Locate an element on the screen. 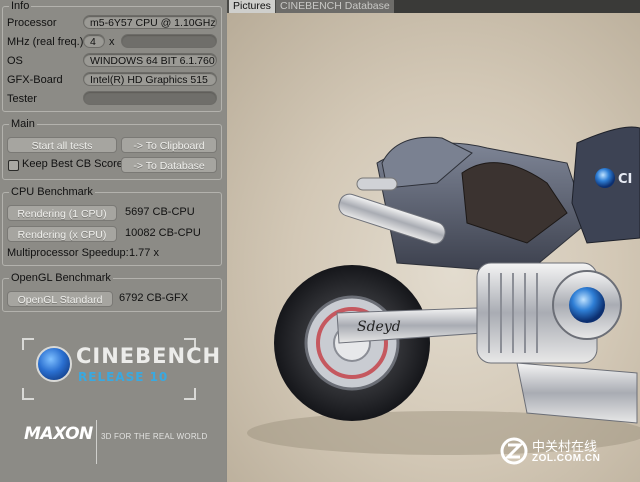 This screenshot has height=482, width=640. os-field: WINDOWS 64 BIT 6.1.760 is located at coordinates (150, 60).